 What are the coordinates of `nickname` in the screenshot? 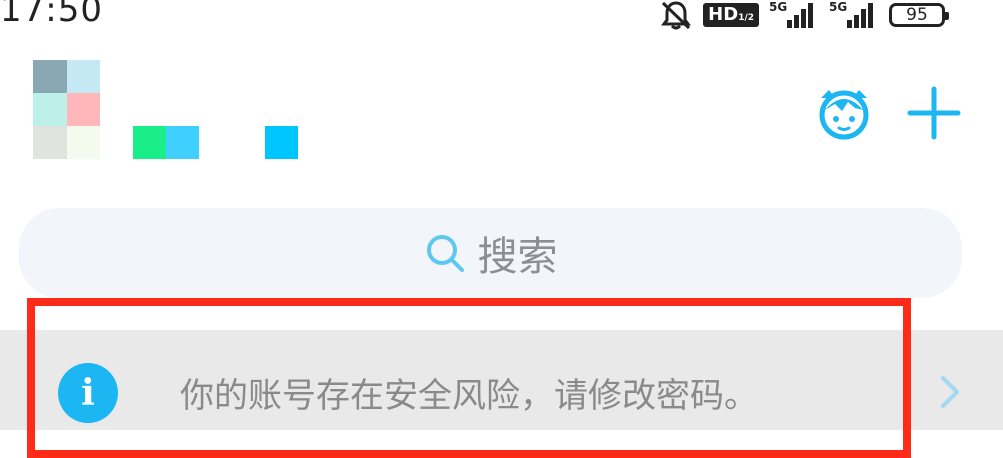 It's located at (215, 142).